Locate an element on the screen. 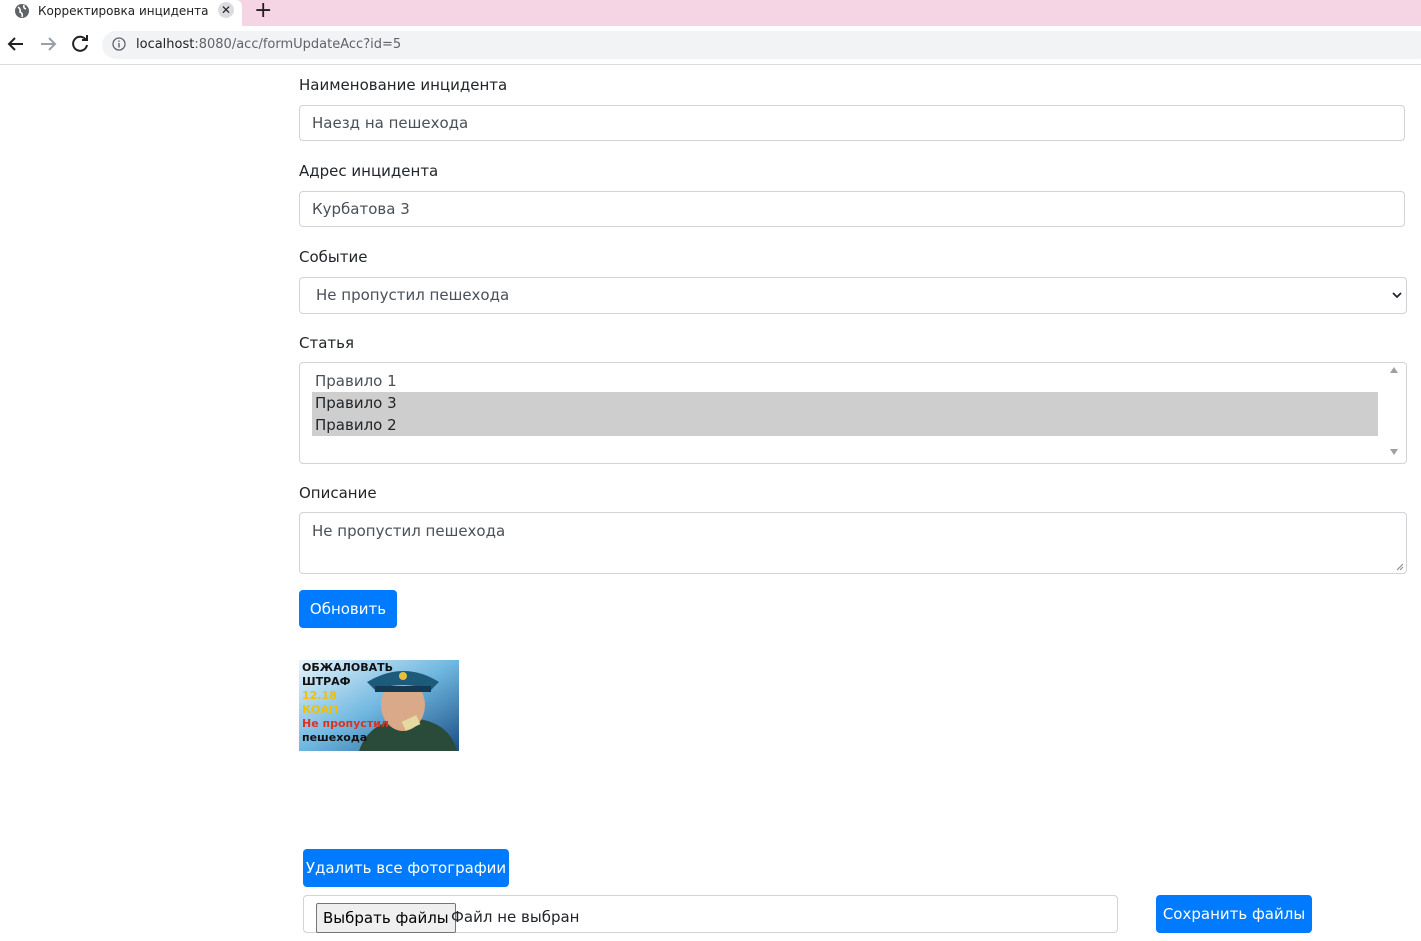 This screenshot has height=941, width=1421. globe-icon is located at coordinates (22, 11).